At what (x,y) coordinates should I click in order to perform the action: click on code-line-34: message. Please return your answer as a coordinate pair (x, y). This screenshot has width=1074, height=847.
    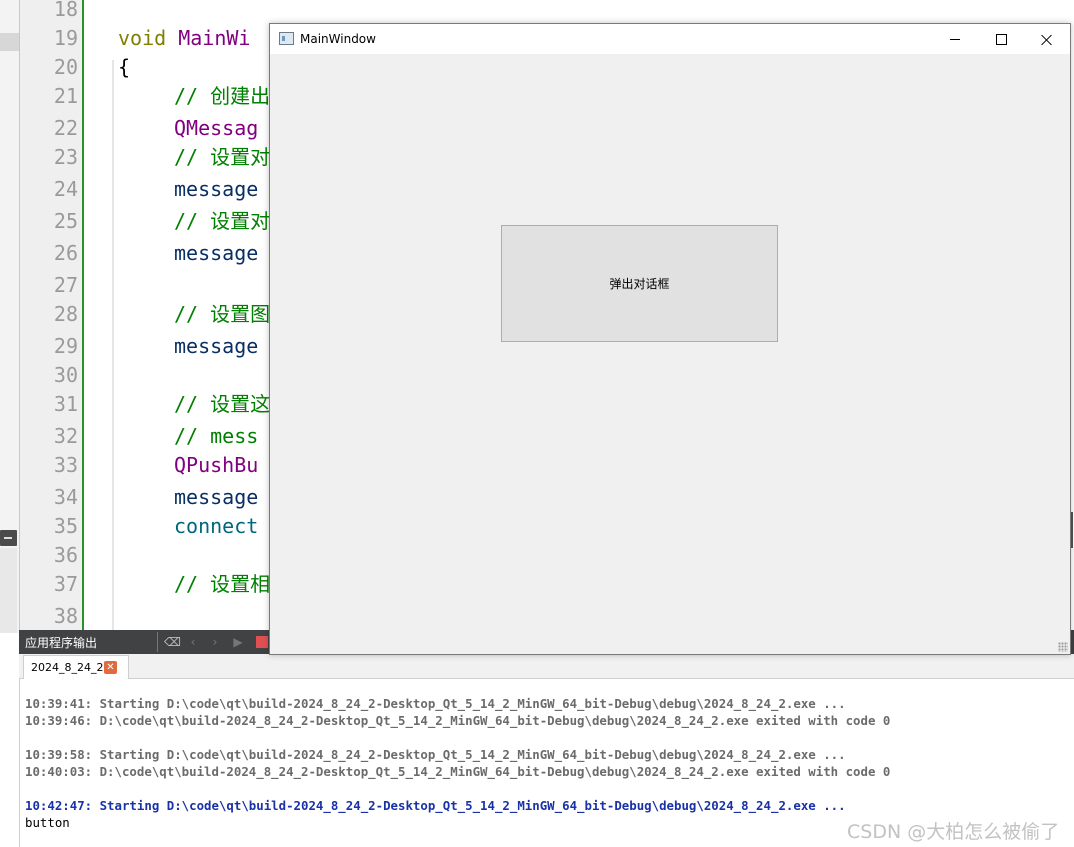
    Looking at the image, I should click on (216, 497).